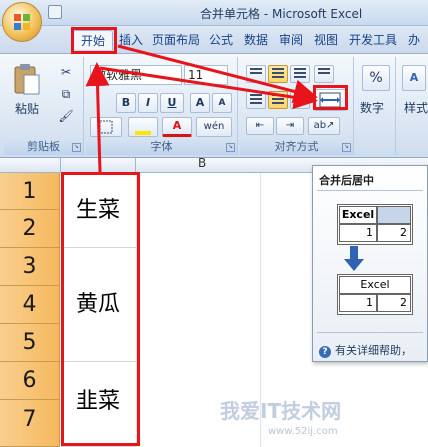 This screenshot has height=447, width=428. Describe the element at coordinates (281, 411) in the screenshot. I see `watermark-text: 我爱IT技术网` at that location.